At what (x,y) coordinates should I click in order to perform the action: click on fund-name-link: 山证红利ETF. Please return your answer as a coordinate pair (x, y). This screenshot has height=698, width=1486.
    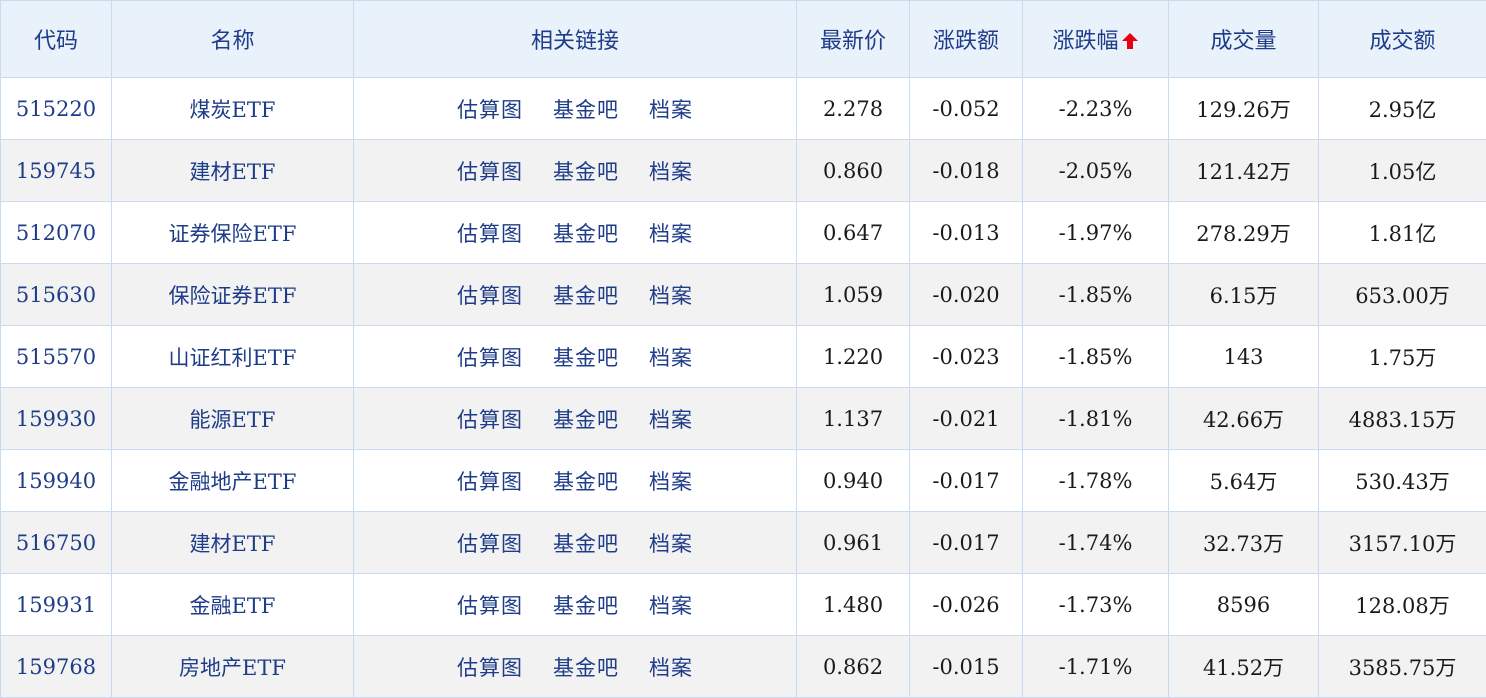
    Looking at the image, I should click on (233, 358).